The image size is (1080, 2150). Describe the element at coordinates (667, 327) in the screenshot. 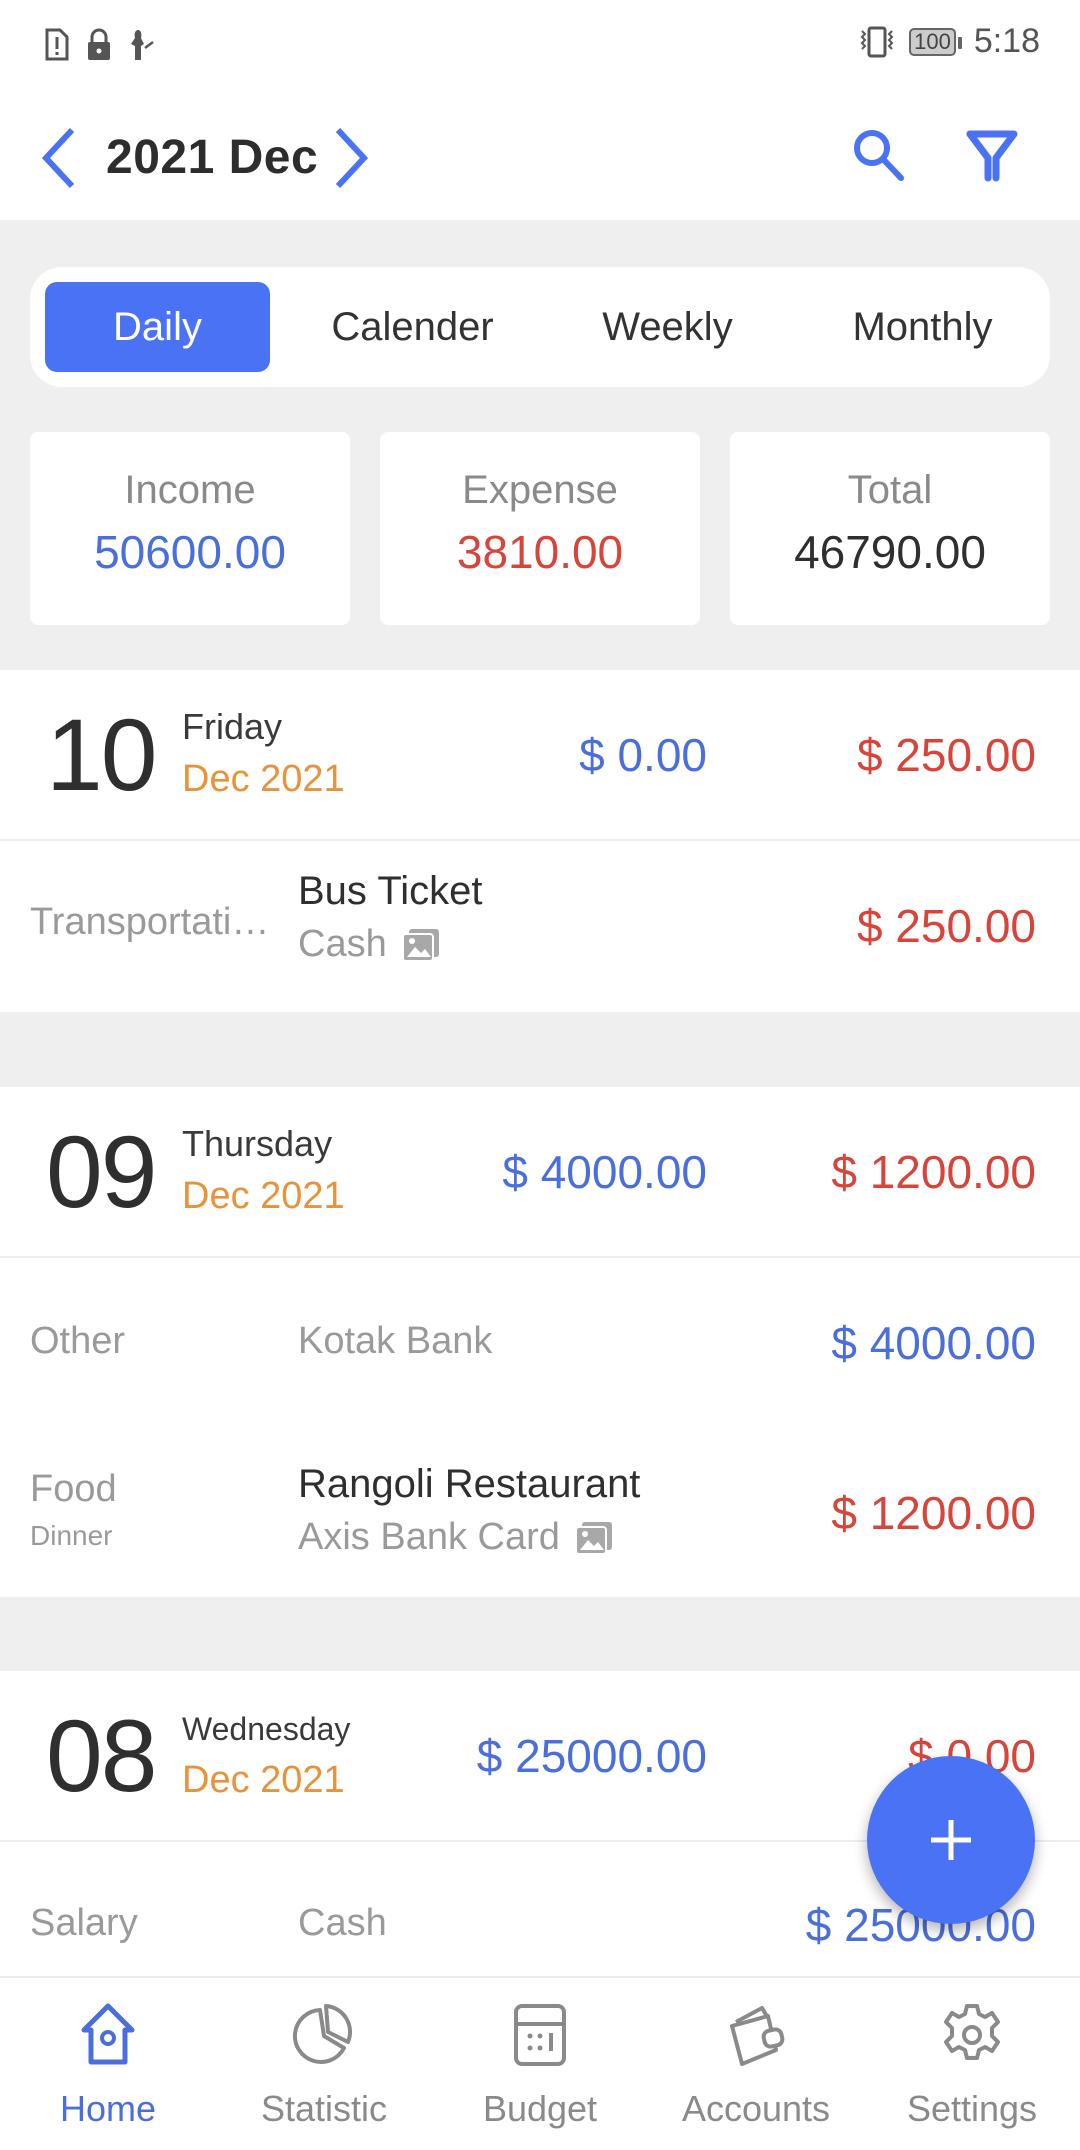

I see `tab-weekly: Weekly` at that location.